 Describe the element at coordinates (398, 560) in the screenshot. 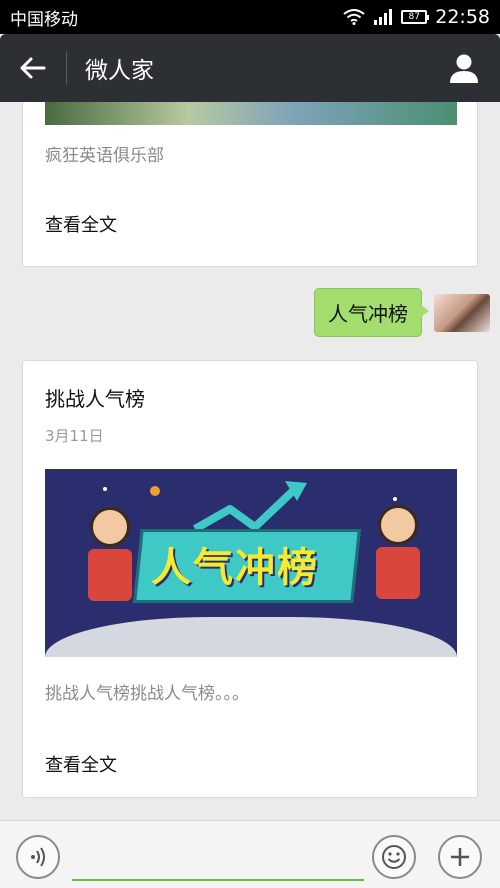

I see `cartoon-person-right` at that location.